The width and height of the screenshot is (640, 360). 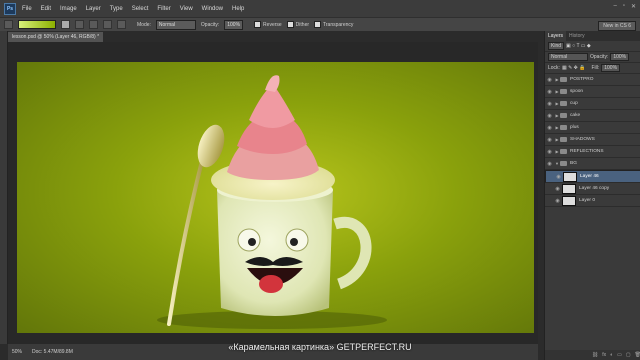 I want to click on panel-tabs: Layers History, so click(x=592, y=36).